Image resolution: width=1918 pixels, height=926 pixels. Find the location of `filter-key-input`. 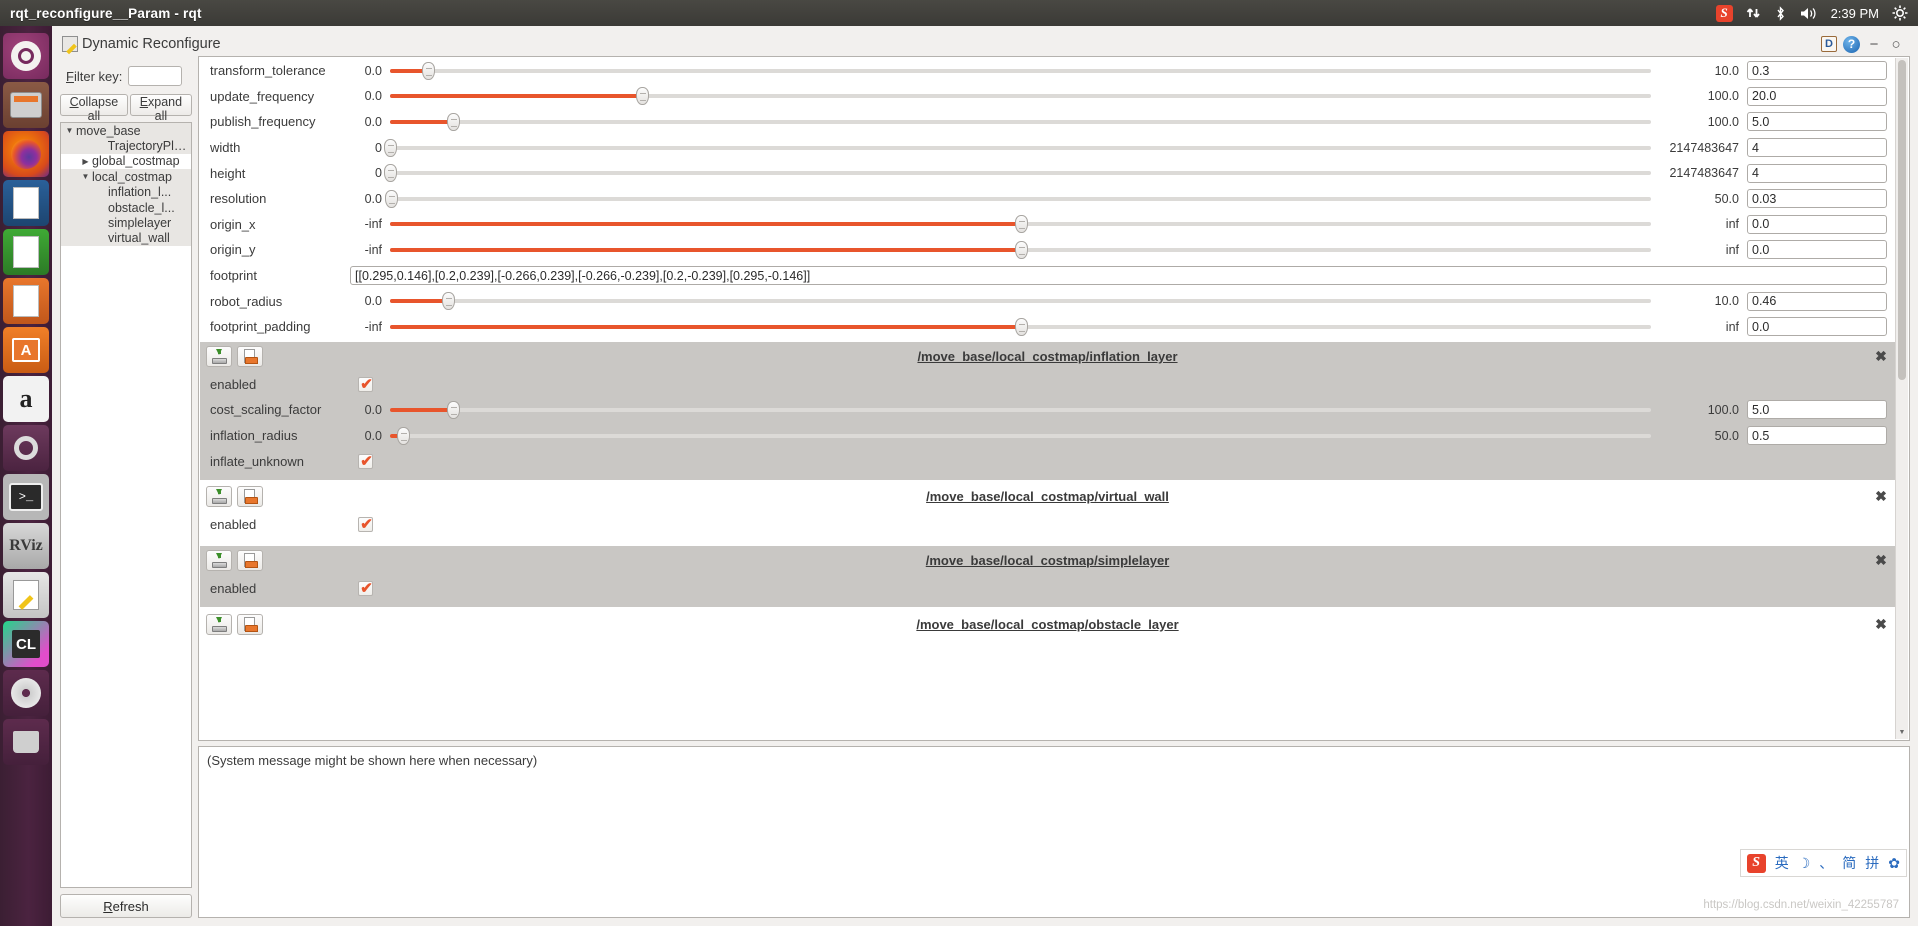

filter-key-input is located at coordinates (155, 76).